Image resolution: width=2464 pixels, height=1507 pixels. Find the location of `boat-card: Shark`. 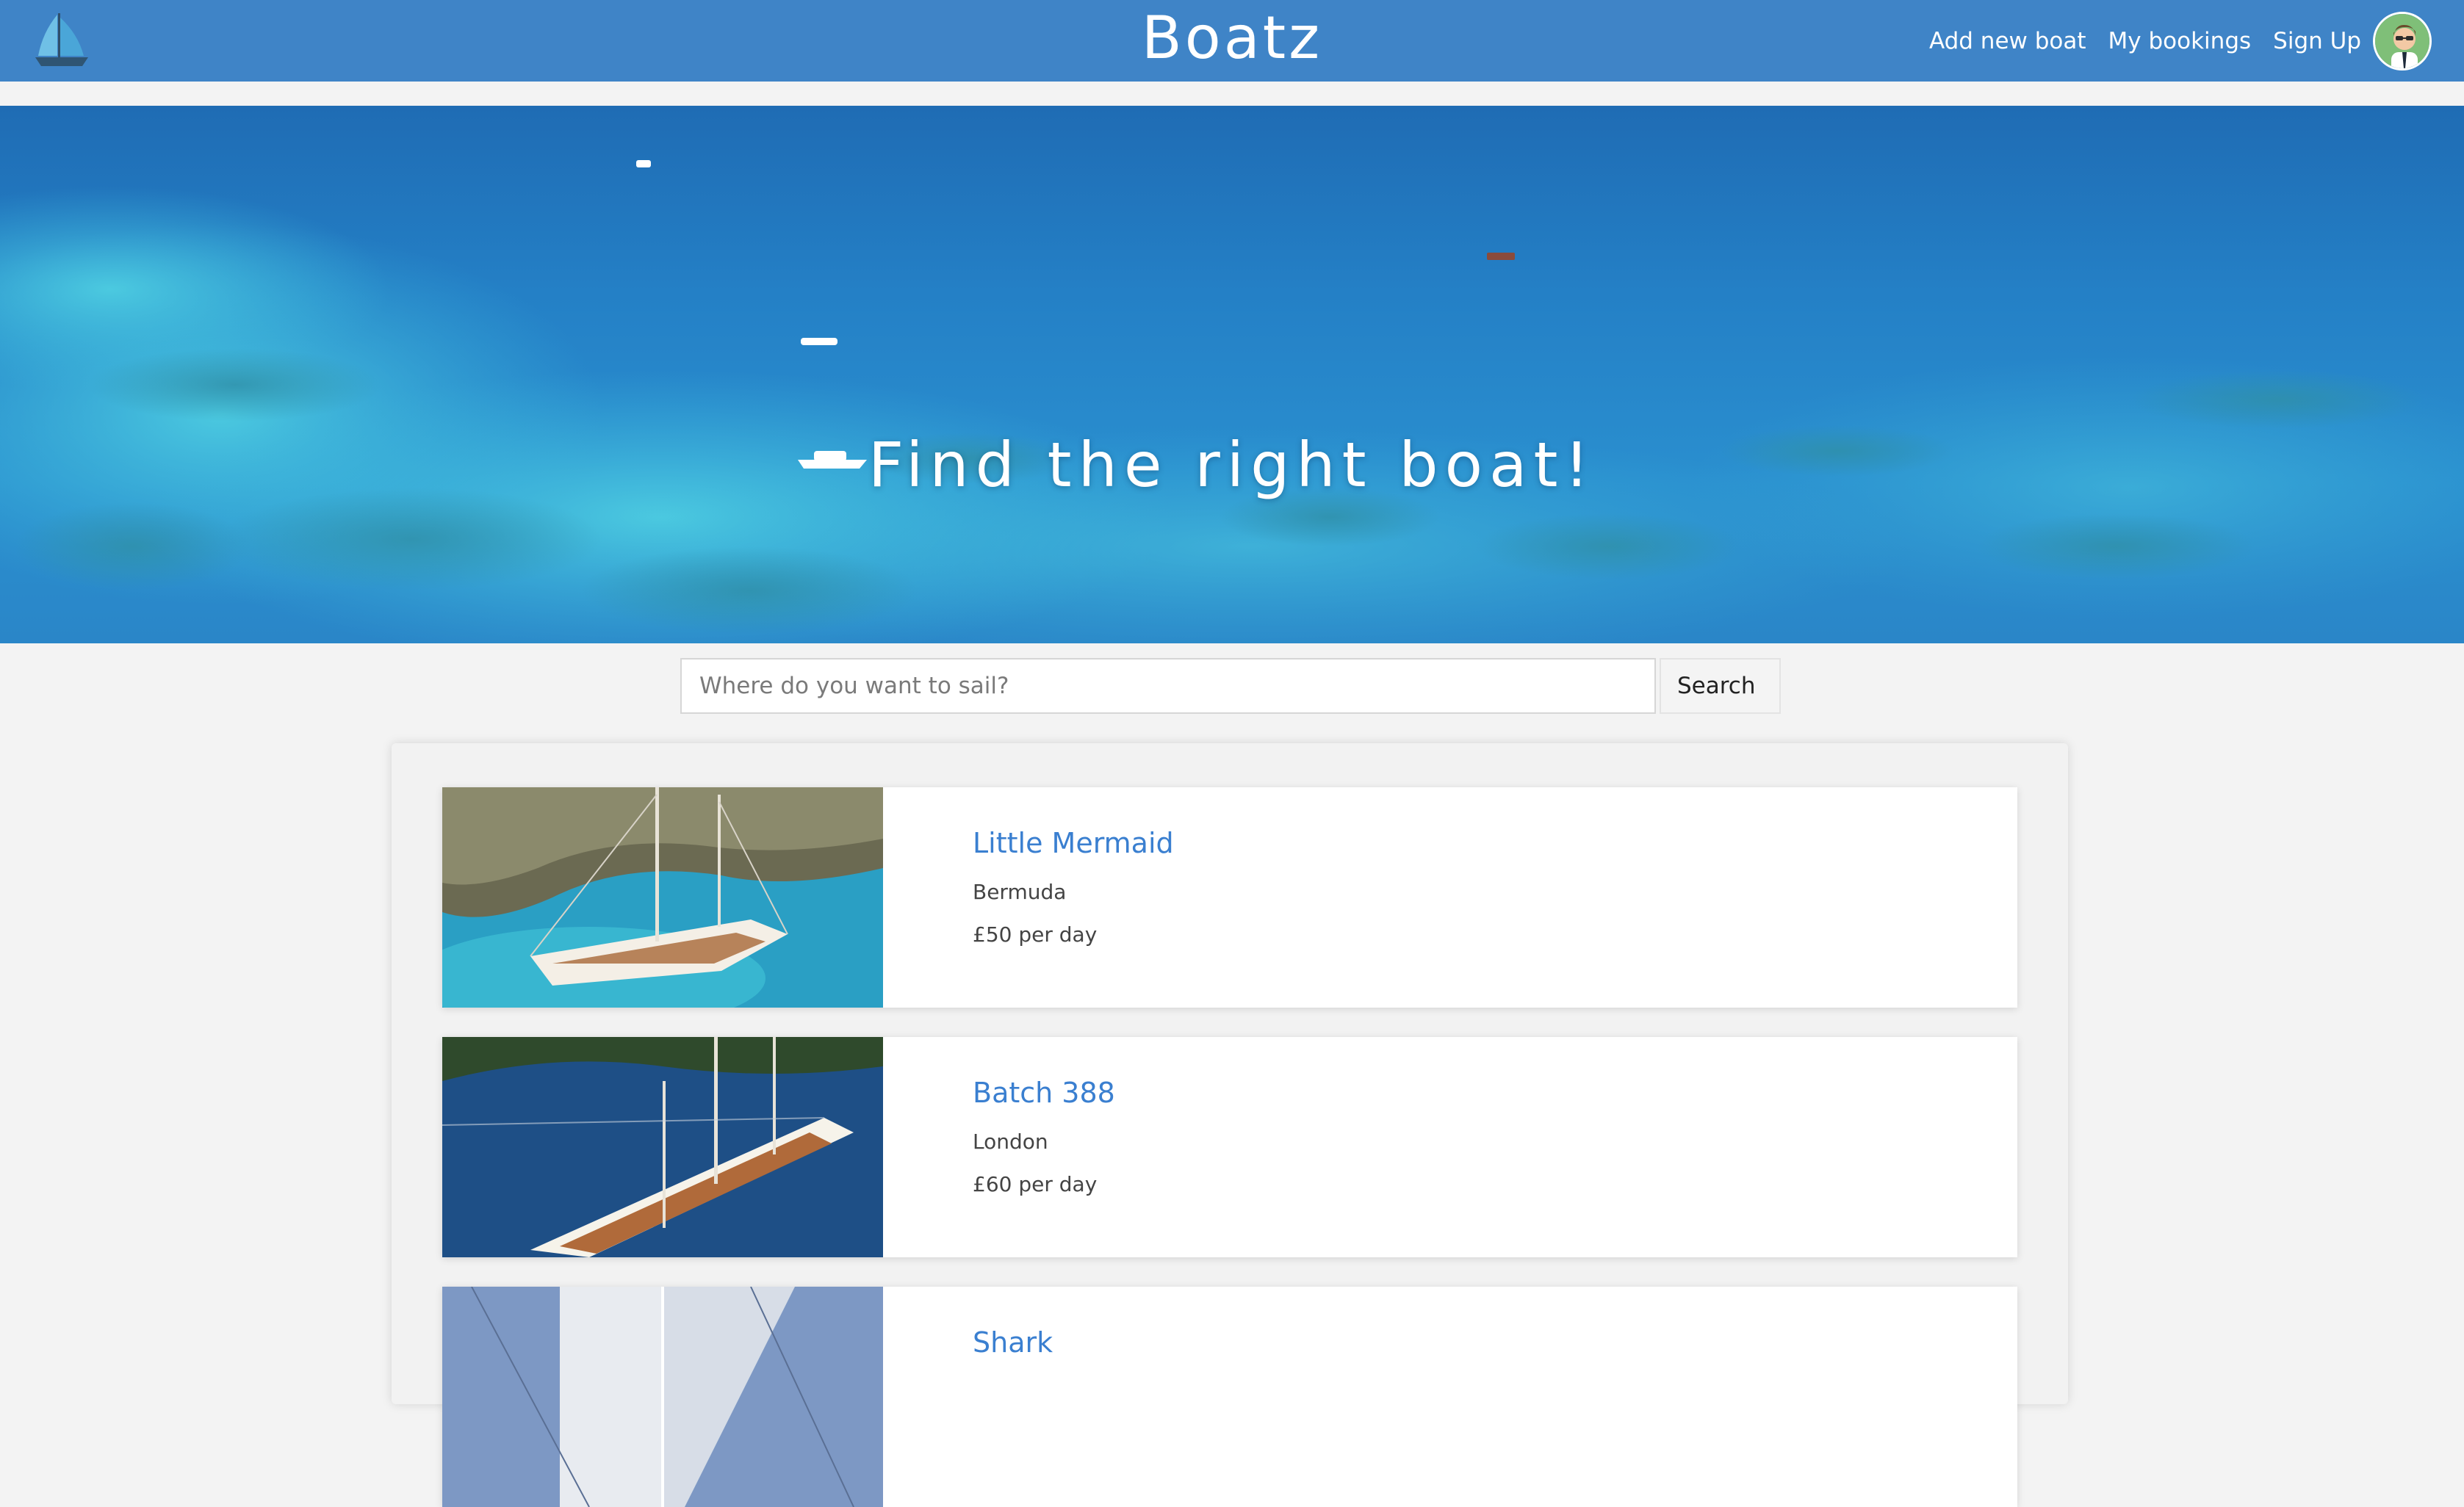

boat-card: Shark is located at coordinates (1229, 1397).